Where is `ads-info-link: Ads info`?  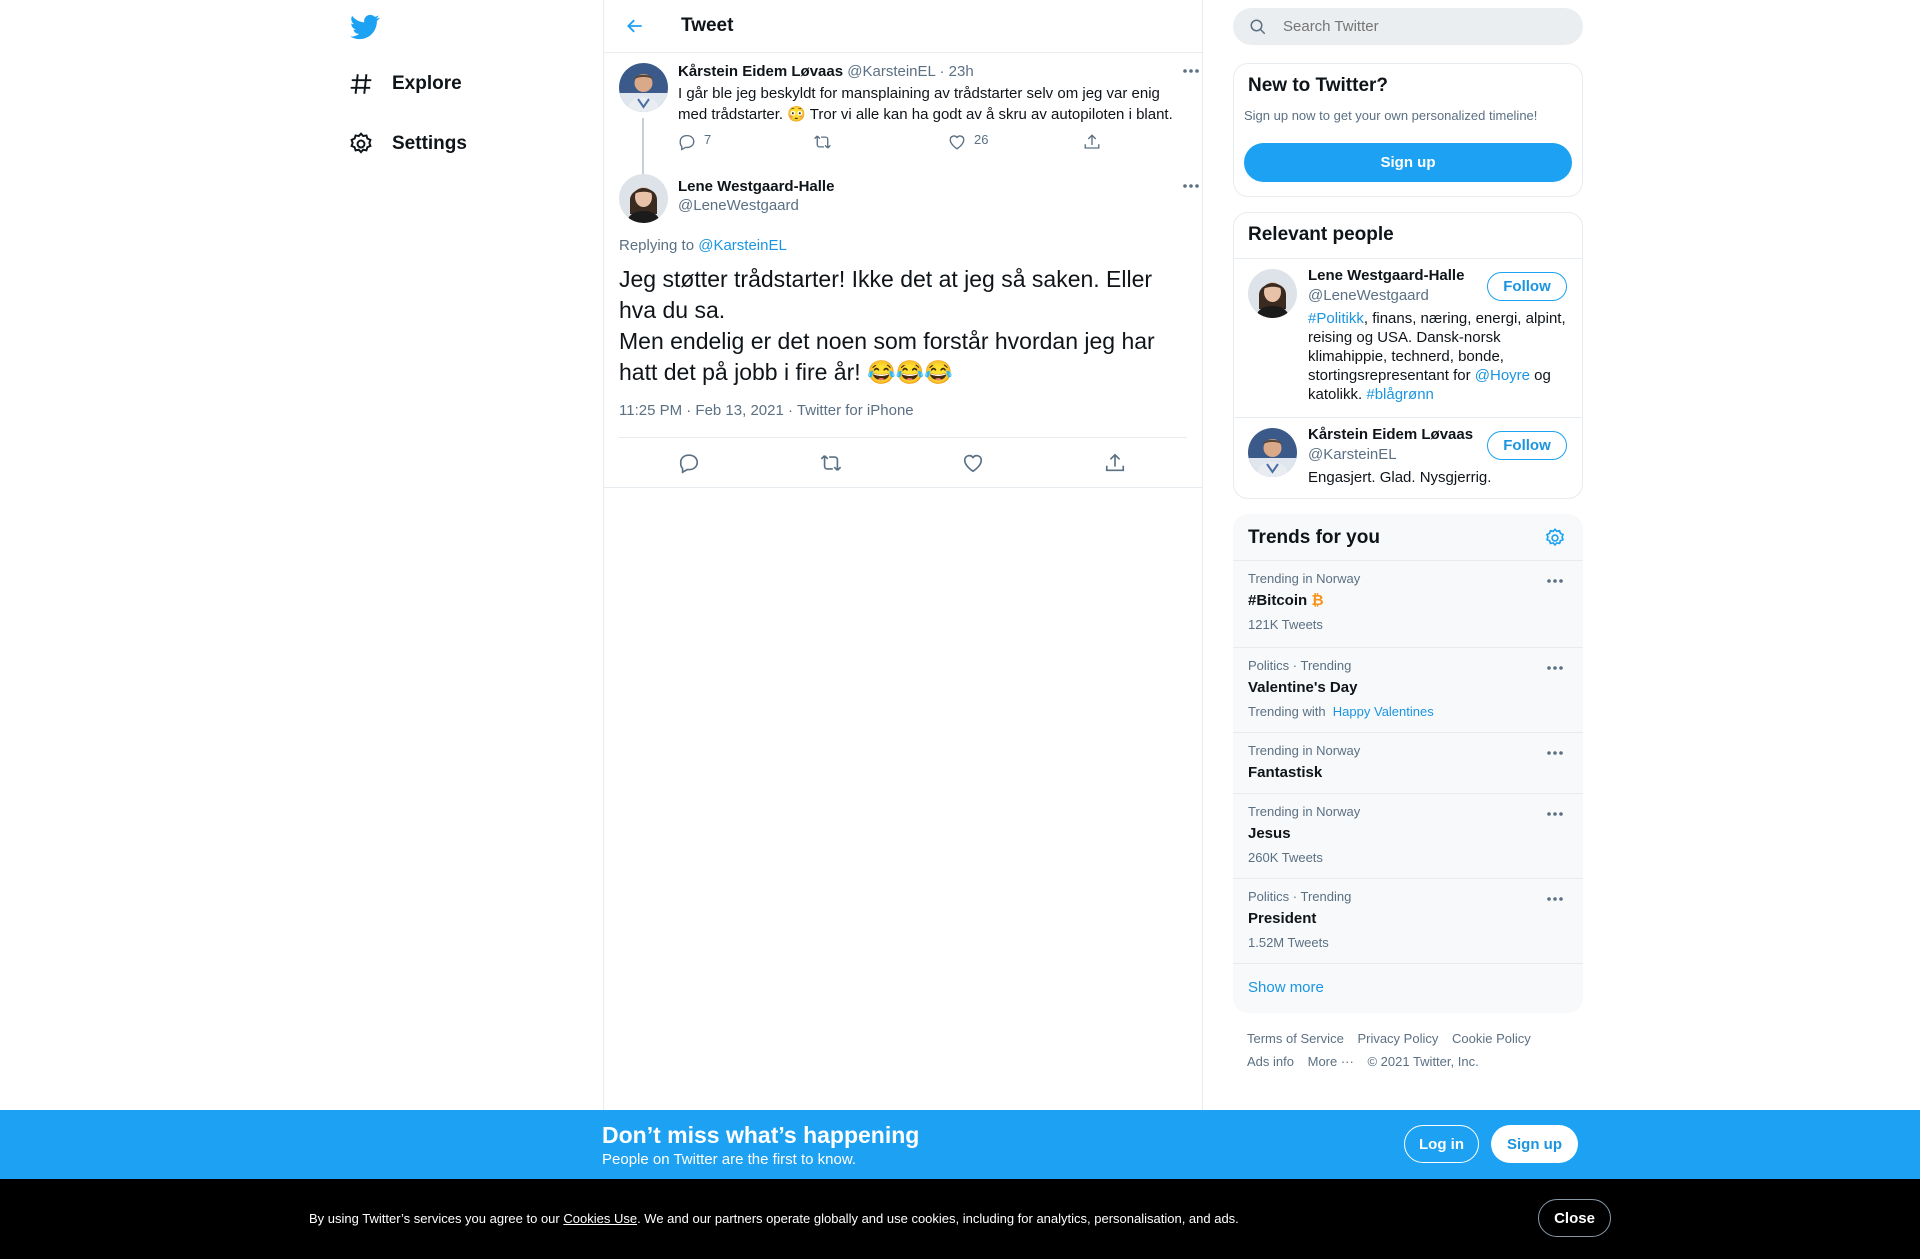 ads-info-link: Ads info is located at coordinates (1270, 1061).